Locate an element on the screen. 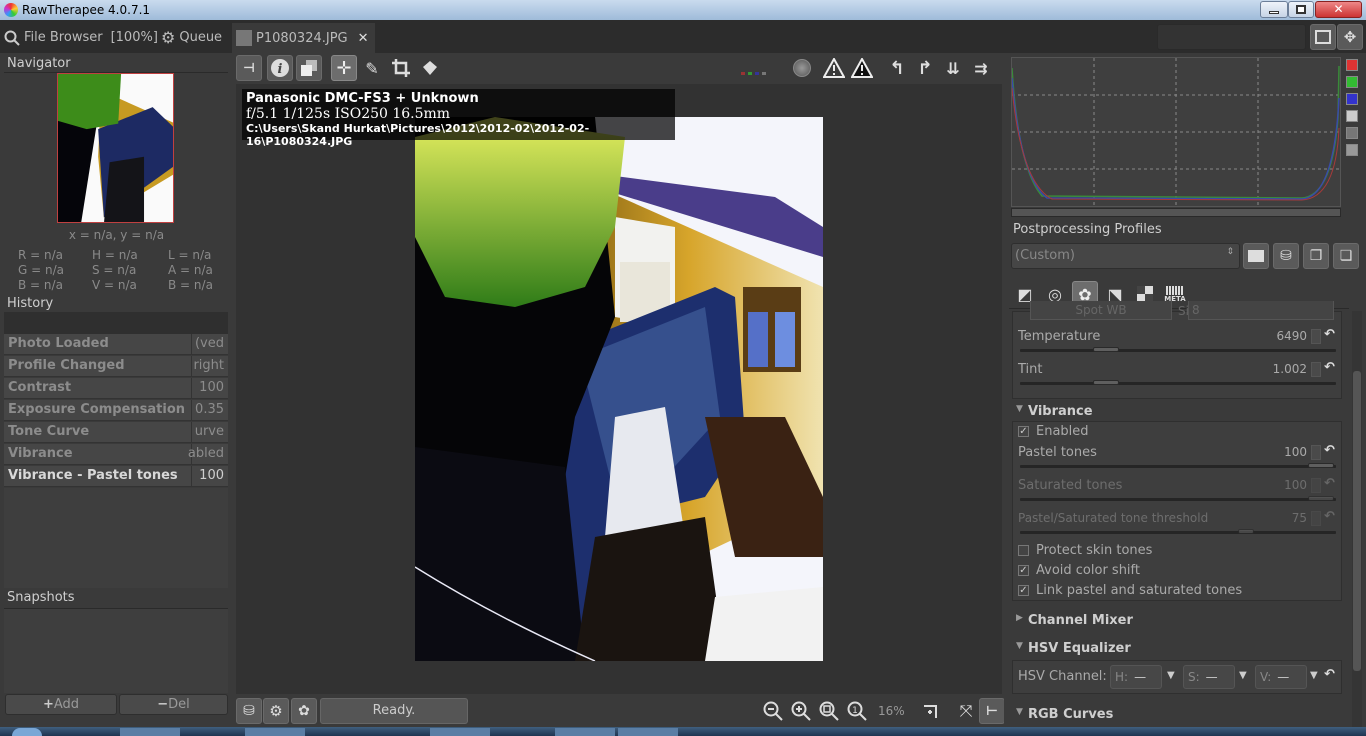 Image resolution: width=1366 pixels, height=736 pixels. open-profile-button is located at coordinates (1256, 256).